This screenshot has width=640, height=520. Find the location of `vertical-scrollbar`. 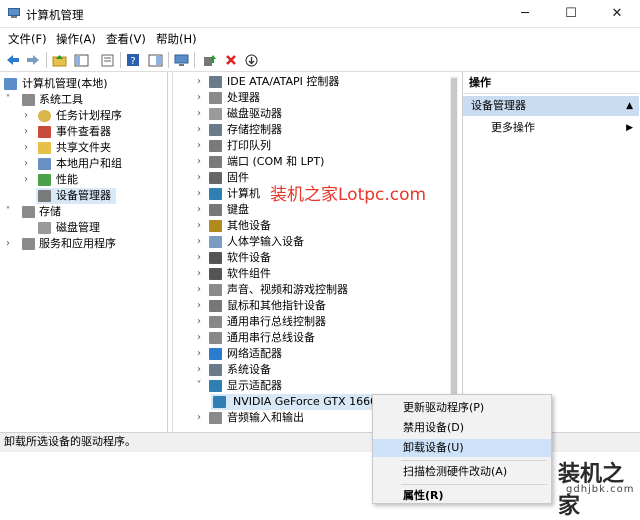

vertical-scrollbar is located at coordinates (454, 246).